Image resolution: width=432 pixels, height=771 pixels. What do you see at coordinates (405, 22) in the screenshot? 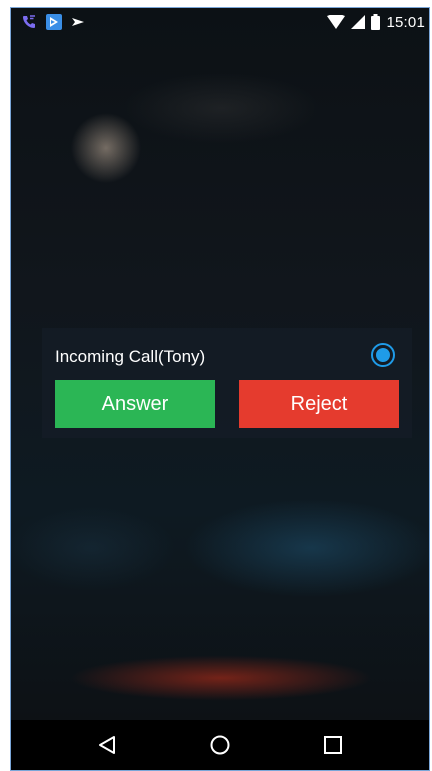
I see `clock-time: 15:01` at bounding box center [405, 22].